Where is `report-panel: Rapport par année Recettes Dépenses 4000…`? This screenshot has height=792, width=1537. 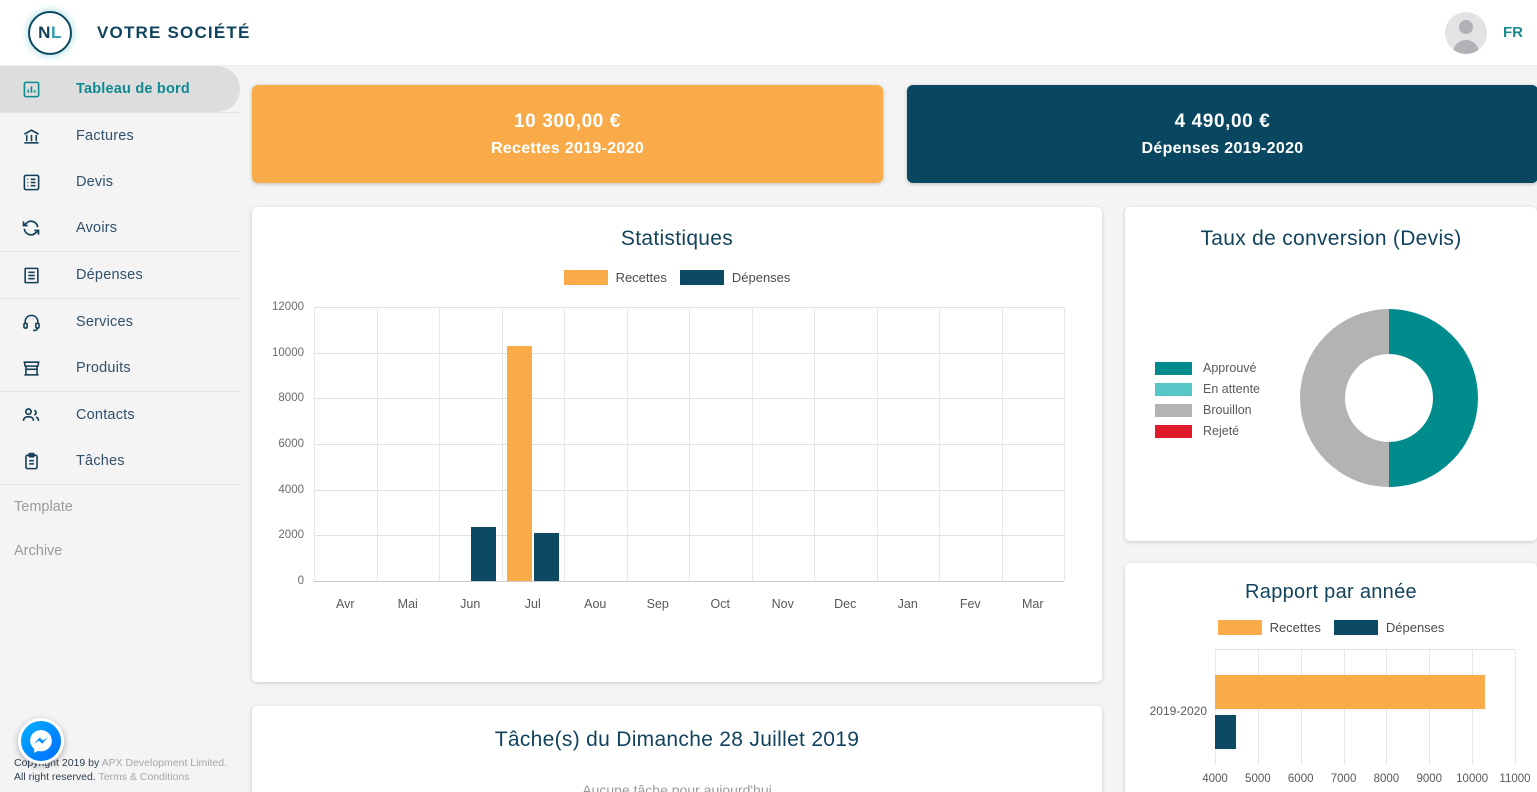 report-panel: Rapport par année Recettes Dépenses 4000… is located at coordinates (1331, 677).